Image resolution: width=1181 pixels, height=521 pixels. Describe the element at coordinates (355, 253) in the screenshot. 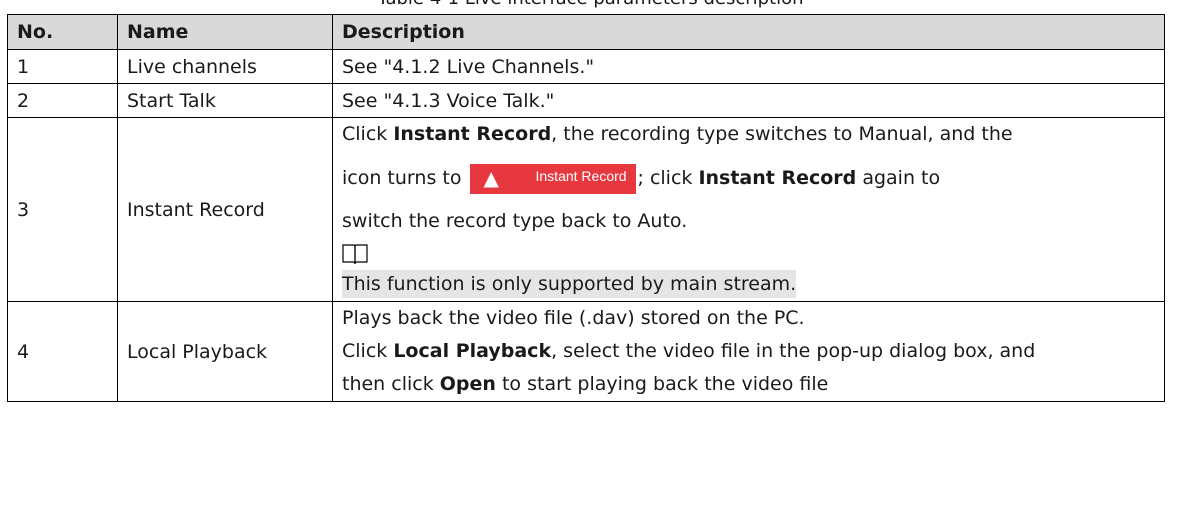

I see `book-note-icon` at that location.